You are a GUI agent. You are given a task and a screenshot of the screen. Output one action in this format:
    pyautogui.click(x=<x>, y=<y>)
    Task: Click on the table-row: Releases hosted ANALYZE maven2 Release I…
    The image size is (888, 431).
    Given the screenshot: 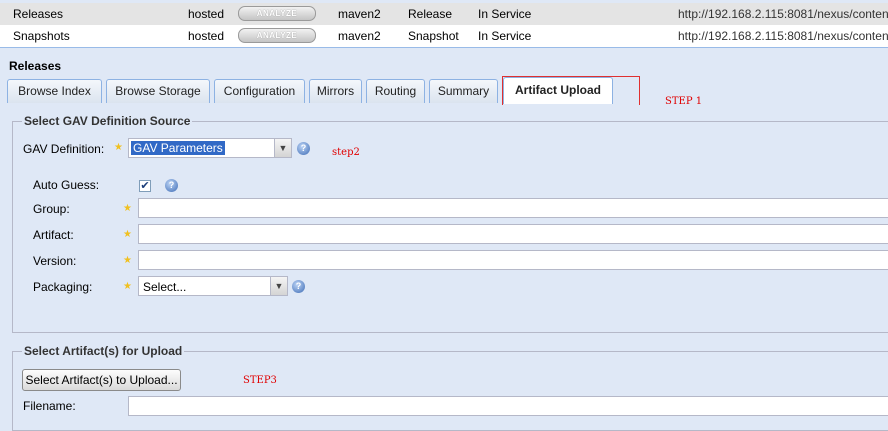 What is the action you would take?
    pyautogui.click(x=444, y=14)
    